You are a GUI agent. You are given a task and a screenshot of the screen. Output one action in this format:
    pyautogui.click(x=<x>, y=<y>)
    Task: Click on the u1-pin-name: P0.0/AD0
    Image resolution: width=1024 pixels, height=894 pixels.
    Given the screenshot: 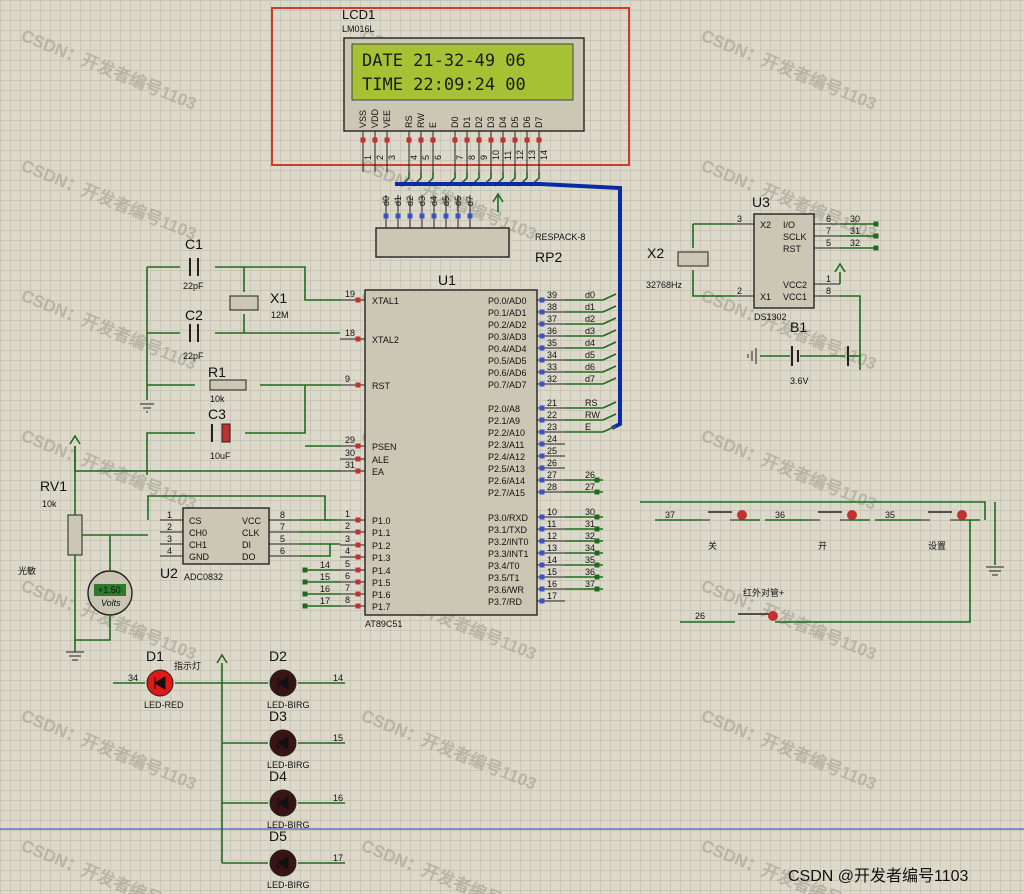 What is the action you would take?
    pyautogui.click(x=507, y=301)
    